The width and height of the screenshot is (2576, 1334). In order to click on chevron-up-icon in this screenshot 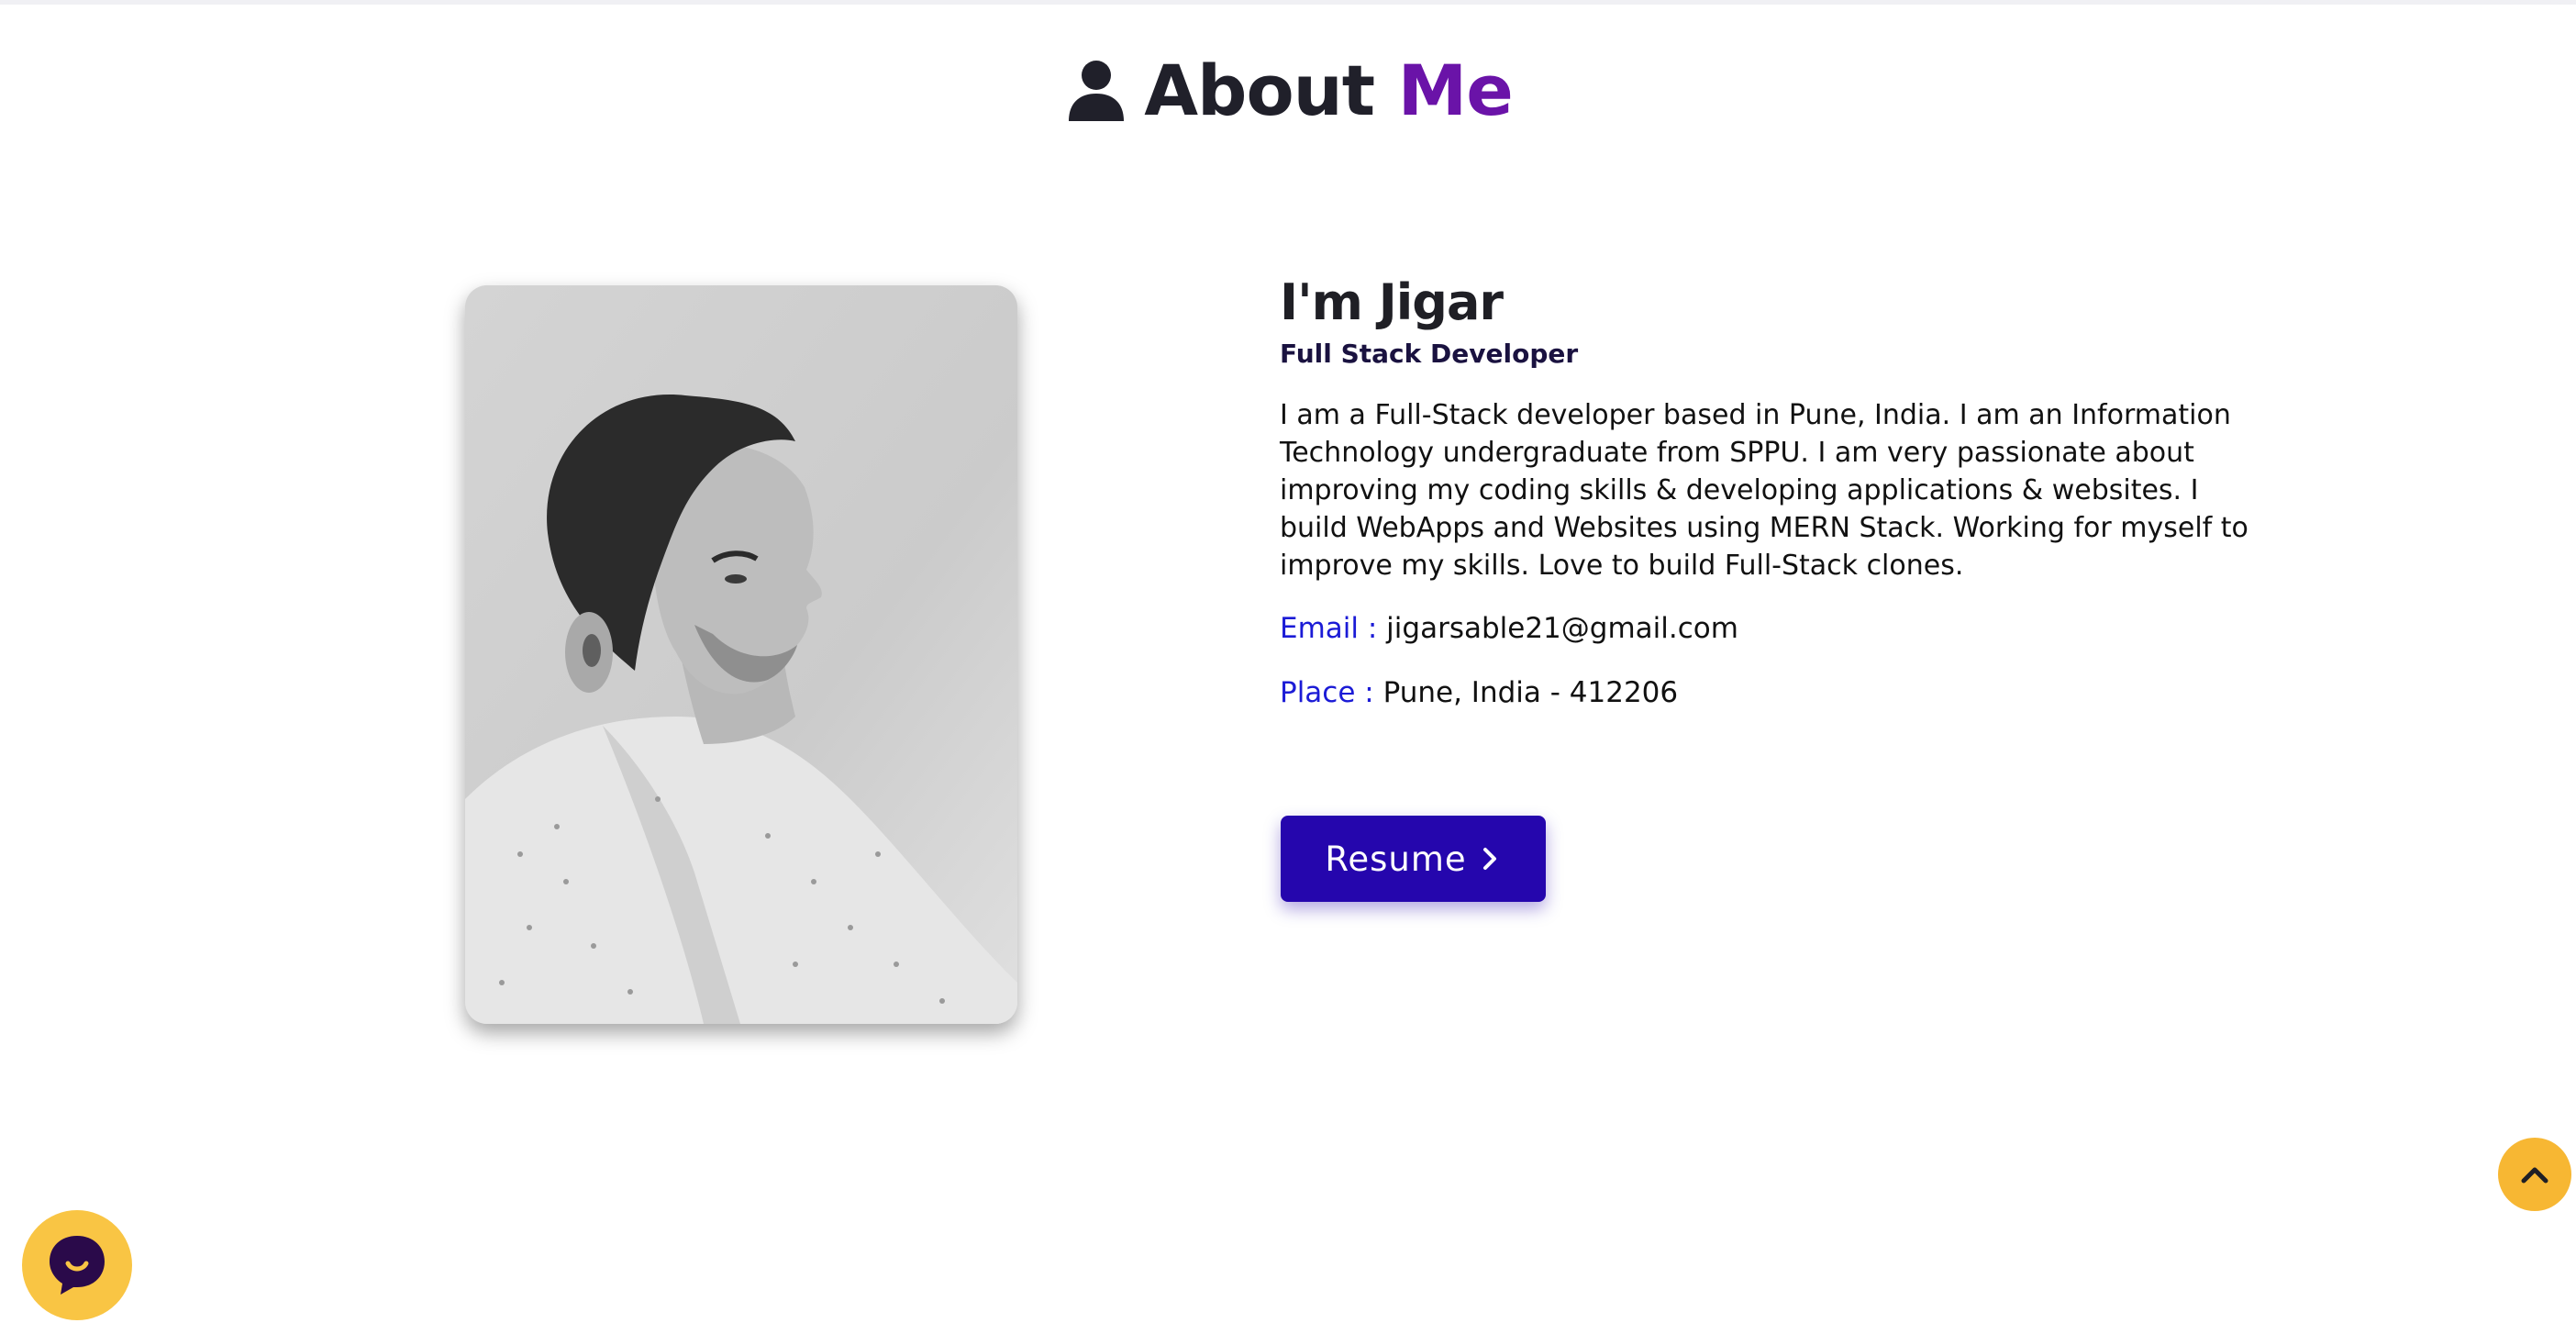, I will do `click(2534, 1175)`.